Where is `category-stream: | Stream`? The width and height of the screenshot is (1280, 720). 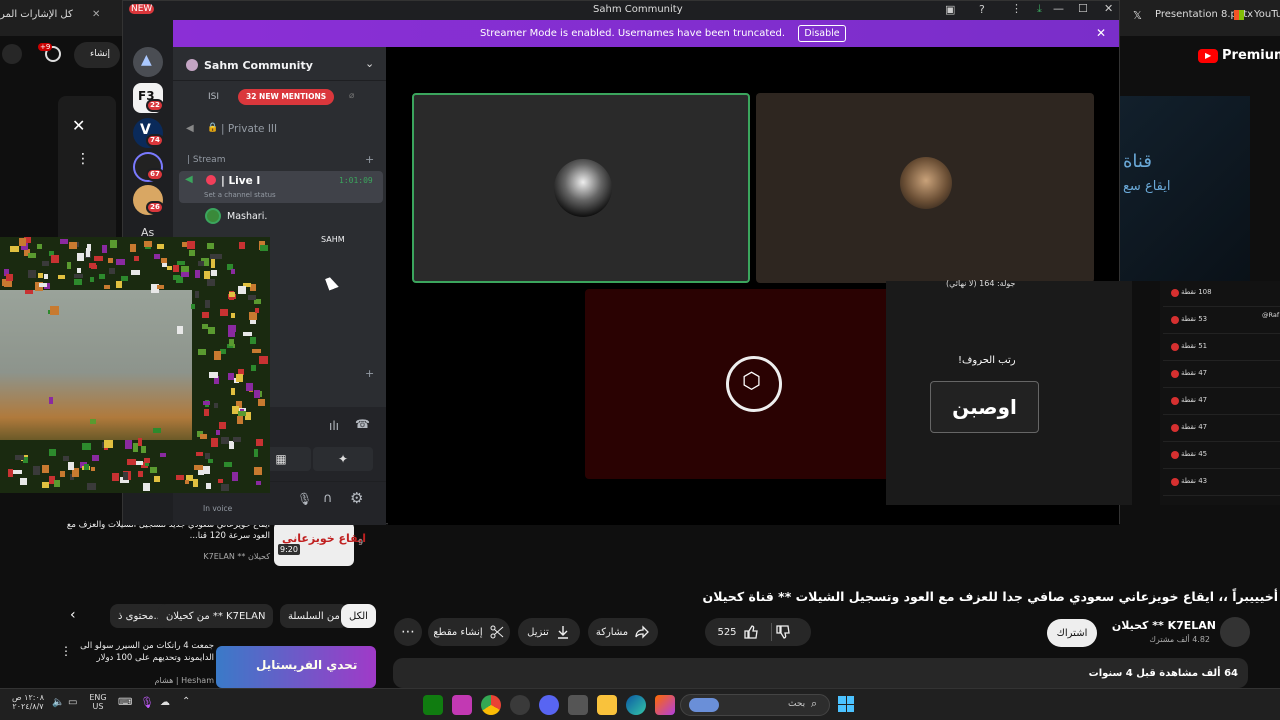 category-stream: | Stream is located at coordinates (206, 160).